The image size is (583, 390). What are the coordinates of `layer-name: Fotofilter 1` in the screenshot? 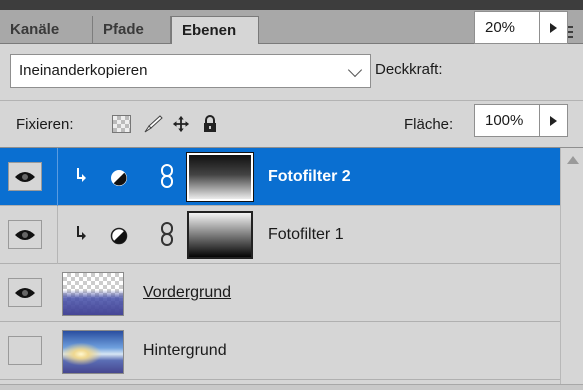 It's located at (306, 235).